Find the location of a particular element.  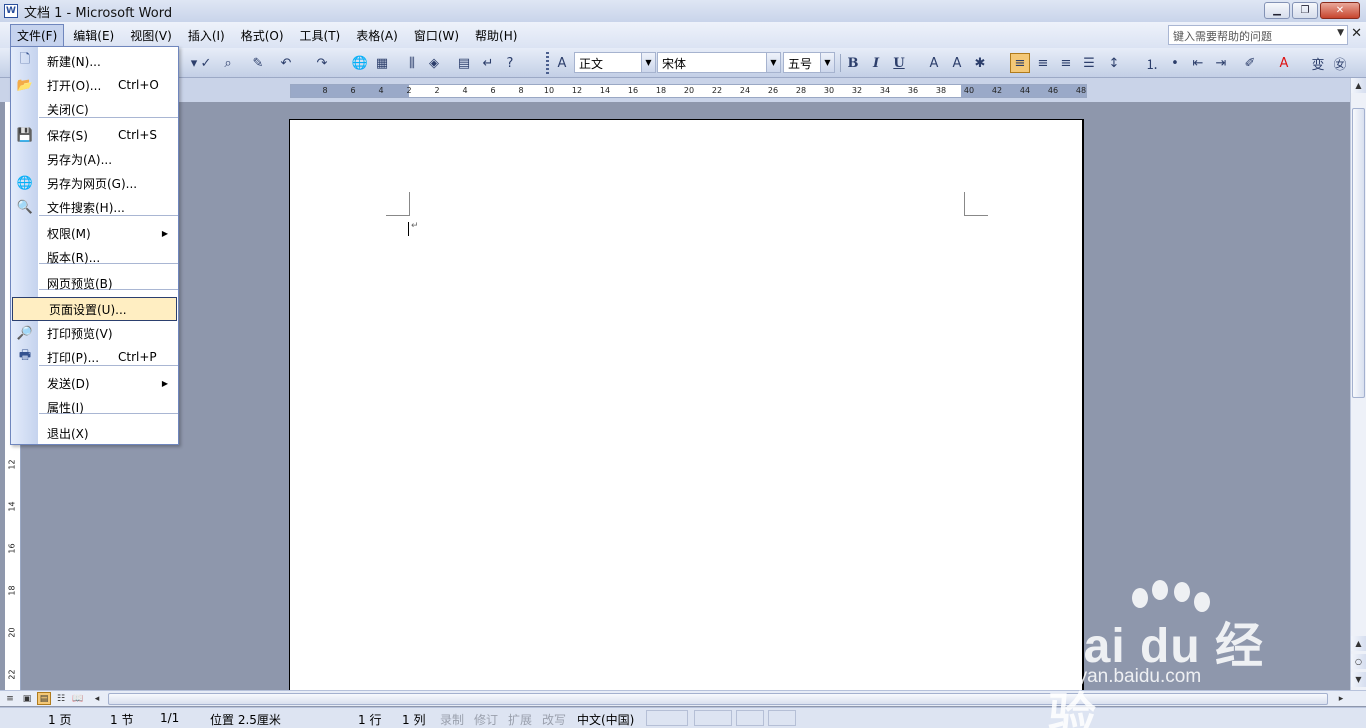

underline-button: U is located at coordinates (899, 63).